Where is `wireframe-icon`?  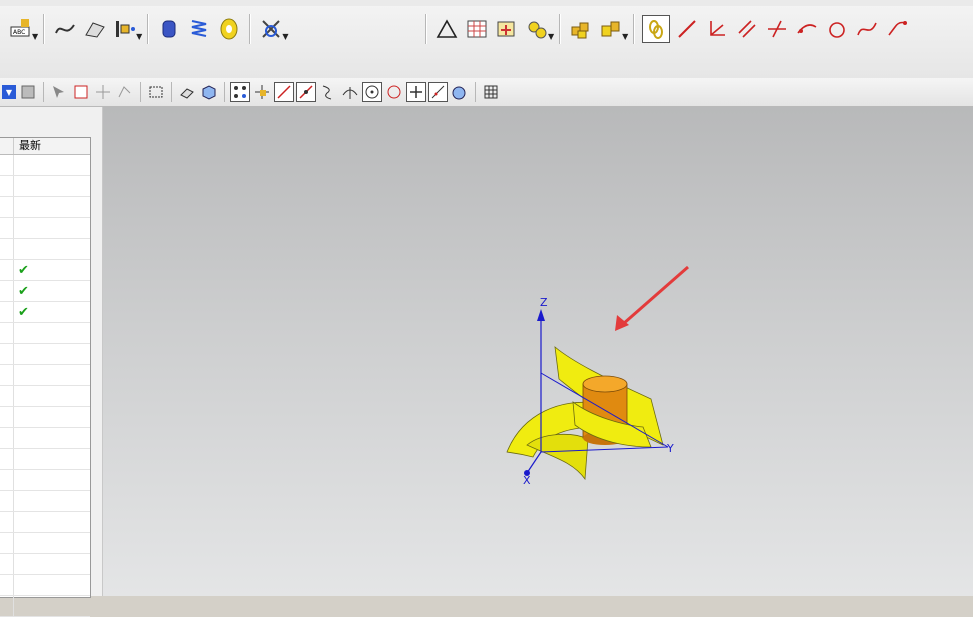
wireframe-icon is located at coordinates (187, 92).